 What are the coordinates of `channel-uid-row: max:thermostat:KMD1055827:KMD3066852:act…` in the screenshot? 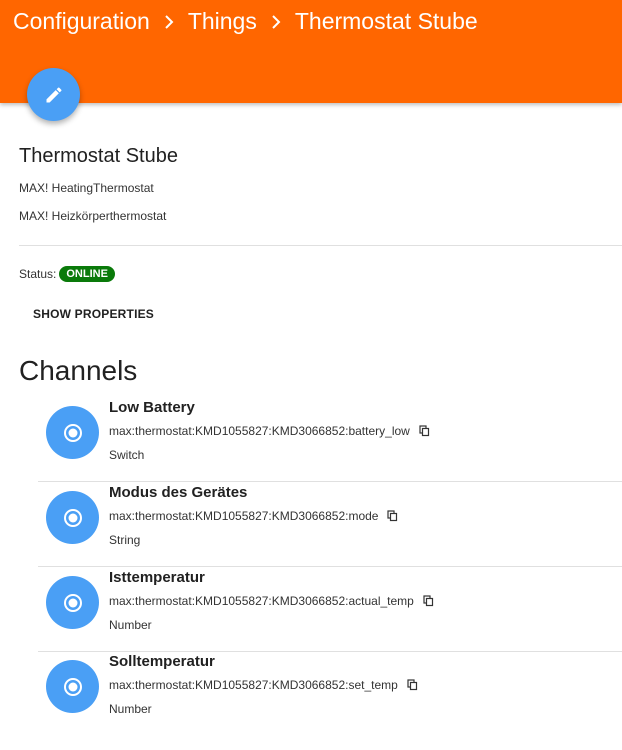 It's located at (271, 601).